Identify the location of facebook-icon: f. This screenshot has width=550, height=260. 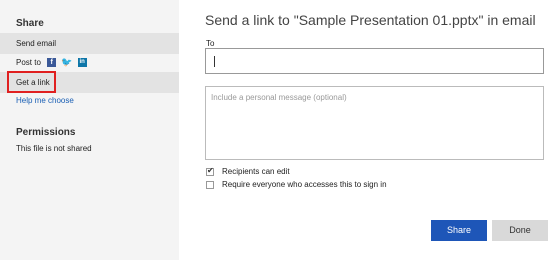
(52, 63).